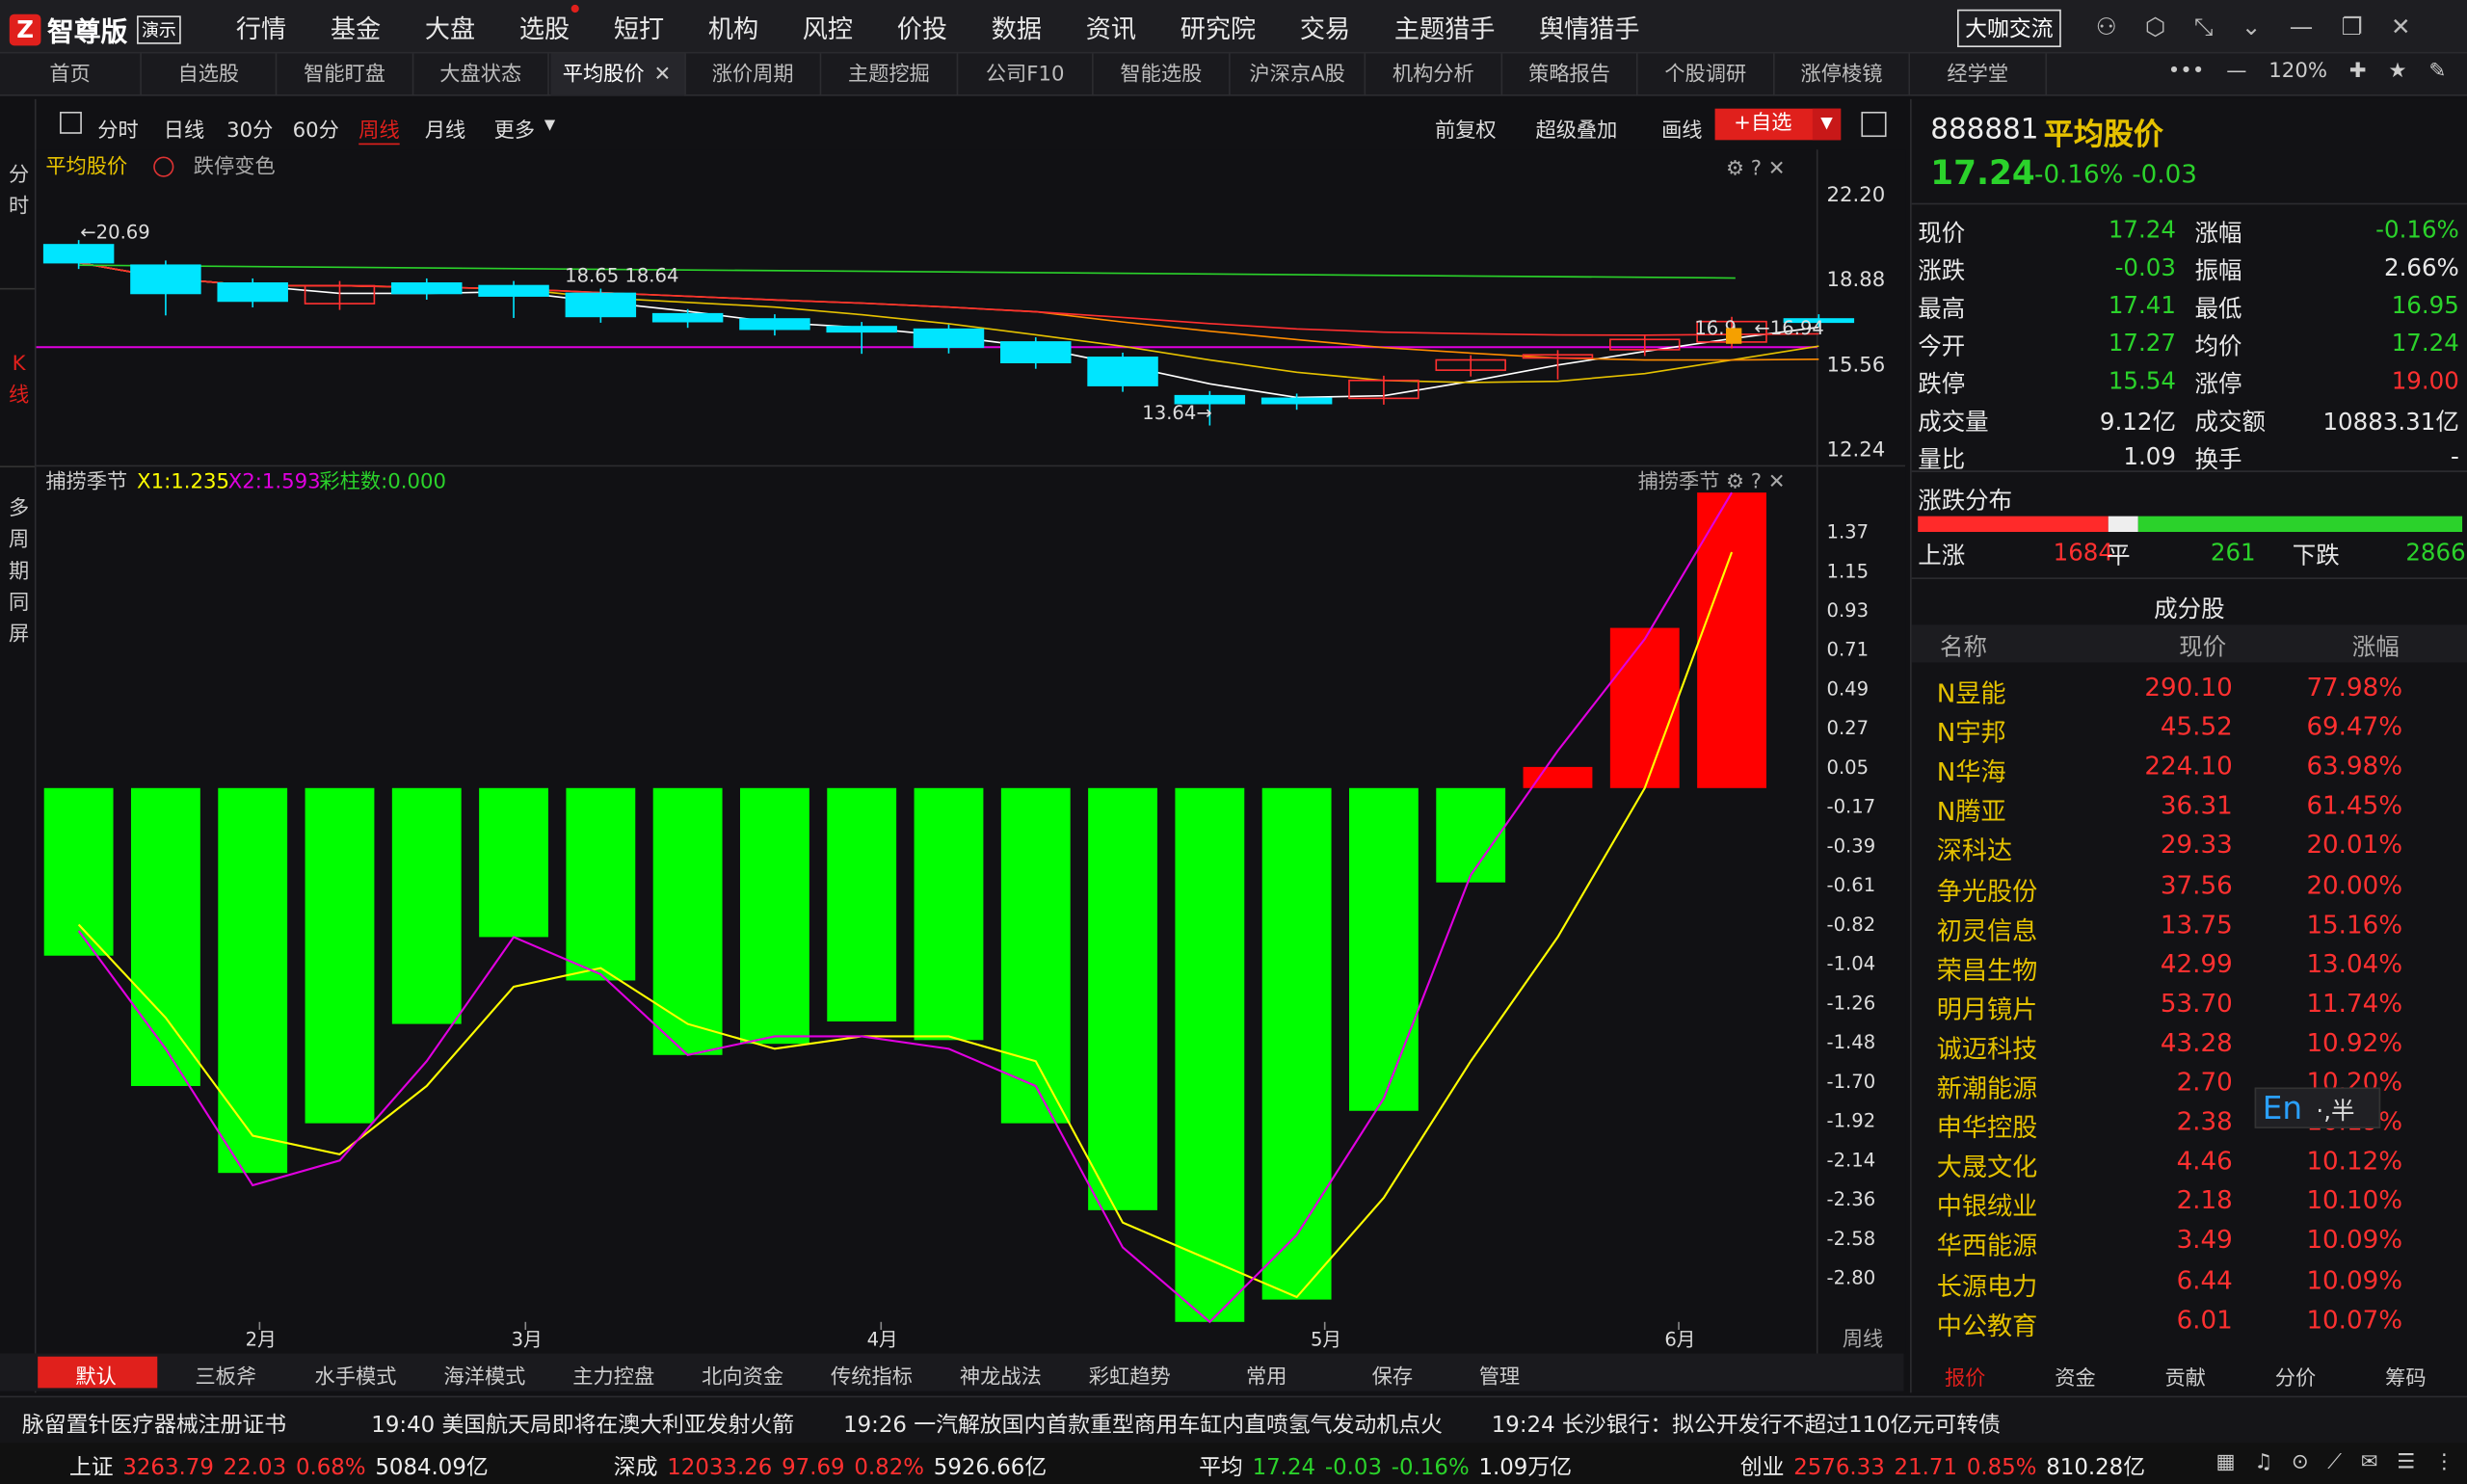  What do you see at coordinates (549, 24) in the screenshot?
I see `menu-item: 选股` at bounding box center [549, 24].